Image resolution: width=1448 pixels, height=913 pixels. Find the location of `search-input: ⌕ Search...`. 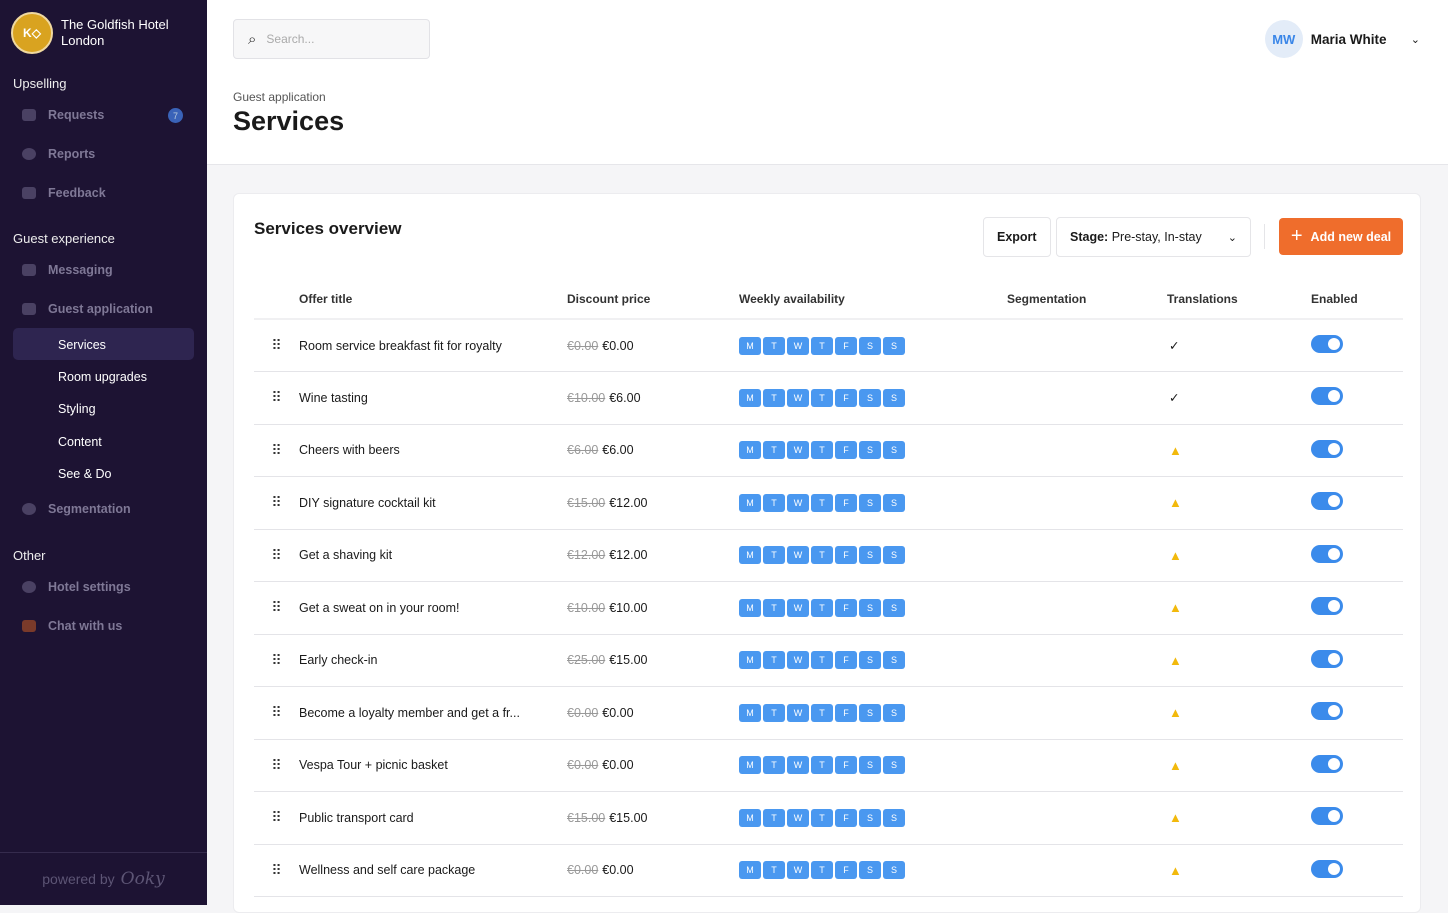

search-input: ⌕ Search... is located at coordinates (331, 39).